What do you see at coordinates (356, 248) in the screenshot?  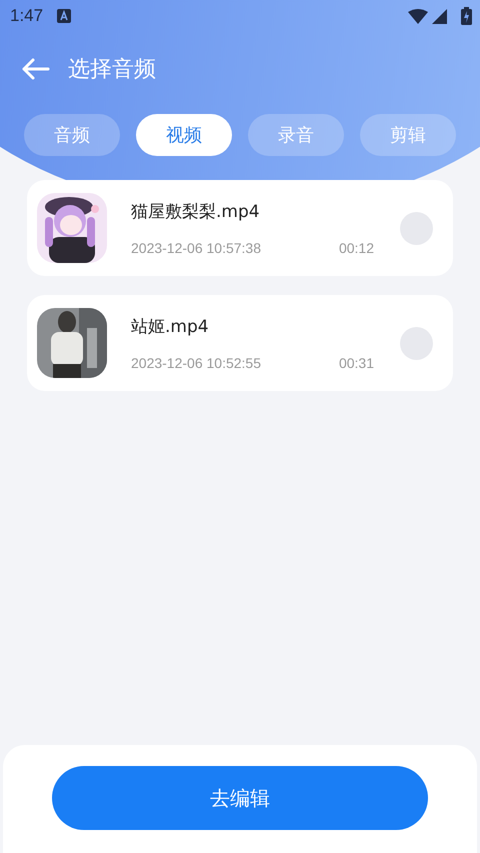 I see `file-duration: 00:12` at bounding box center [356, 248].